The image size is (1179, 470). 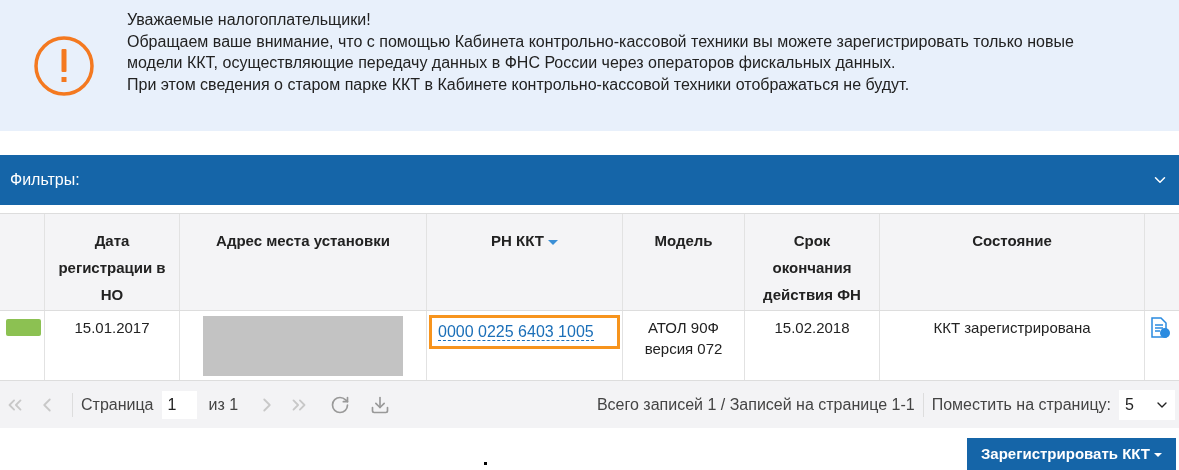 What do you see at coordinates (179, 404) in the screenshot?
I see `page-field: 1` at bounding box center [179, 404].